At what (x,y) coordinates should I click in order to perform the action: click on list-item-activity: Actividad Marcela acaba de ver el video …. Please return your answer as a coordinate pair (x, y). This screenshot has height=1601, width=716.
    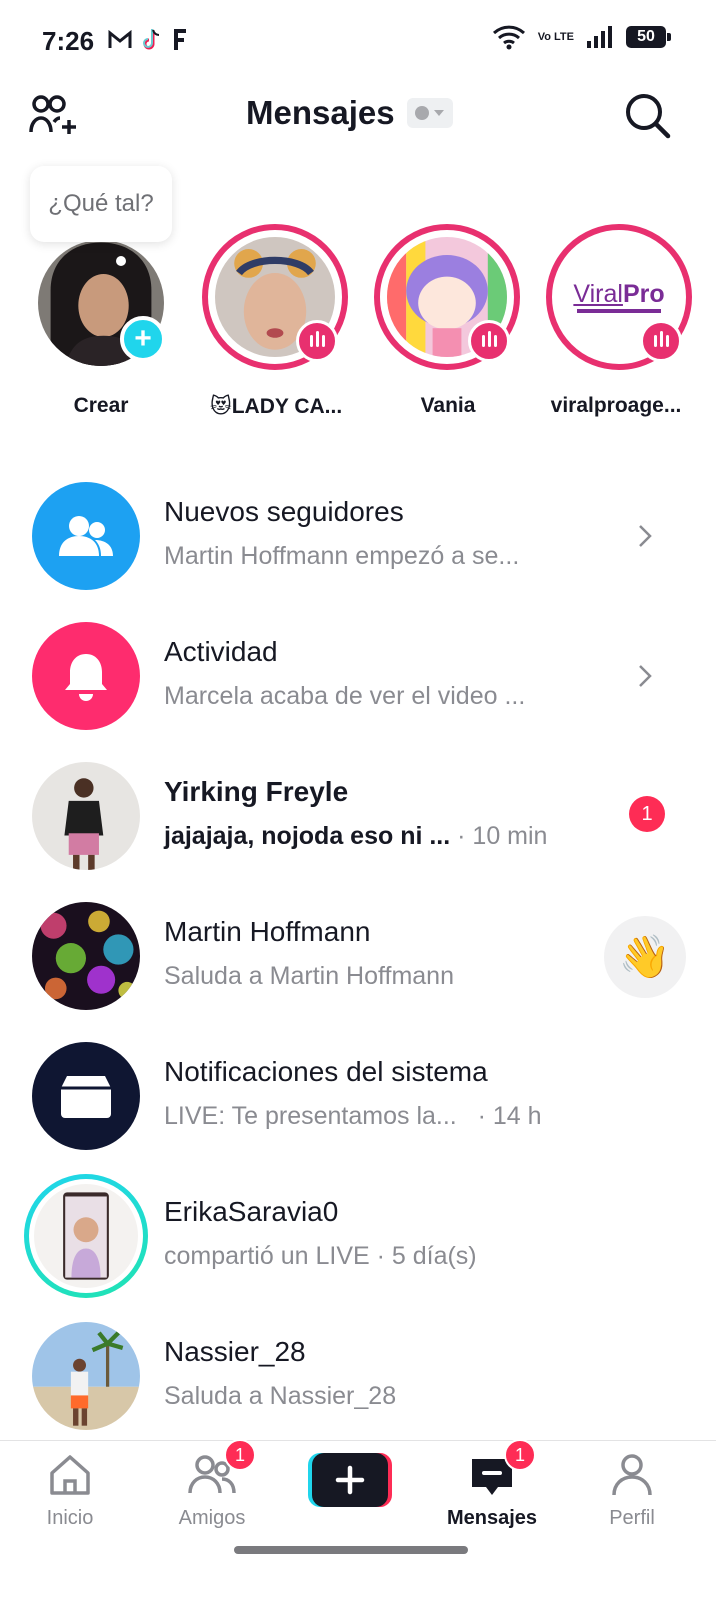
    Looking at the image, I should click on (358, 676).